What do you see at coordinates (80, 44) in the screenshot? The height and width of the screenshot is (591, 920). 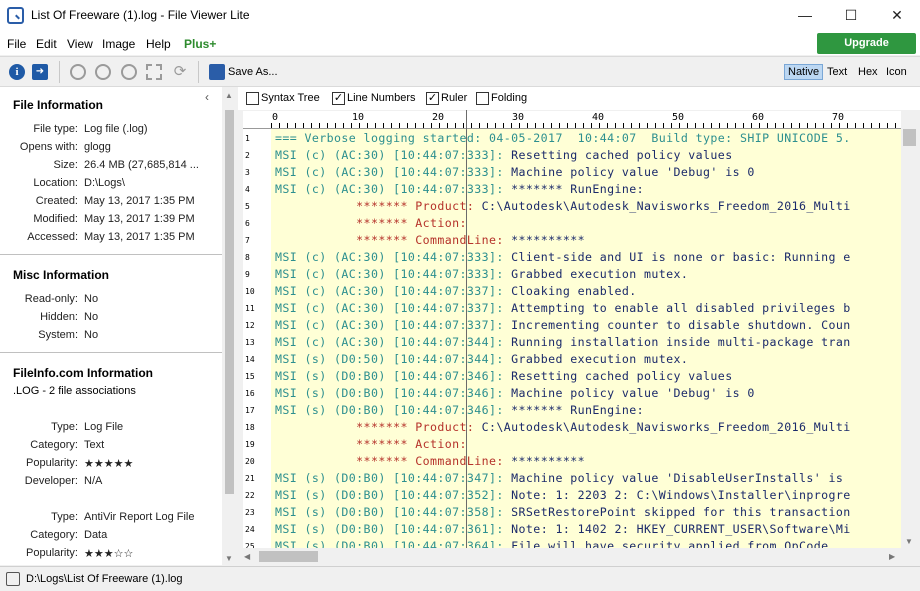 I see `menu-view: View` at bounding box center [80, 44].